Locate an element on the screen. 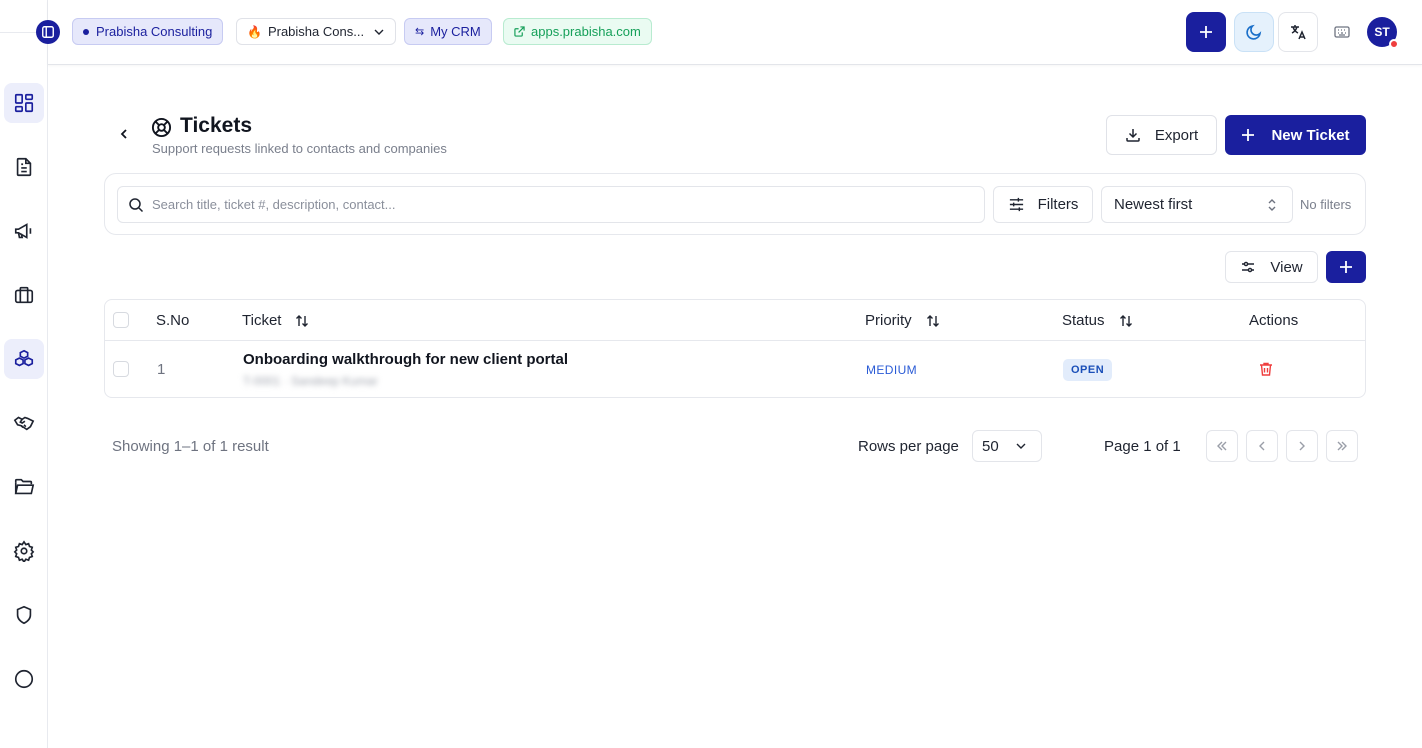  add-column-button is located at coordinates (1346, 267).